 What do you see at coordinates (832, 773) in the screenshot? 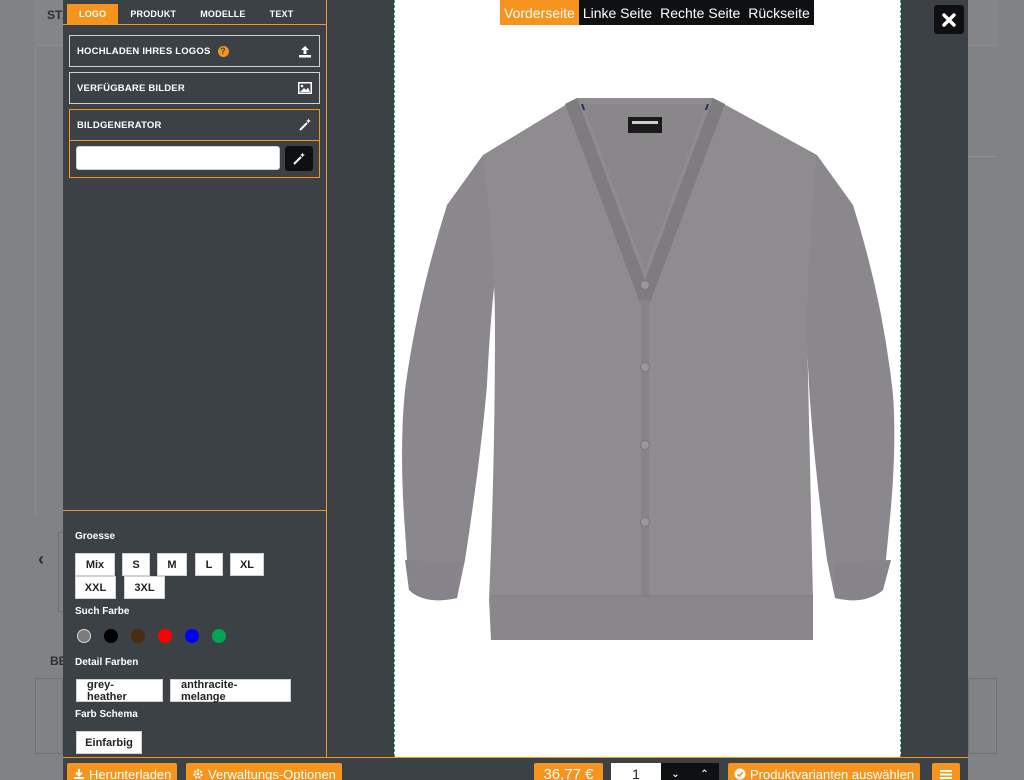
I see `select-variants-label: Produktvarianten auswählen` at bounding box center [832, 773].